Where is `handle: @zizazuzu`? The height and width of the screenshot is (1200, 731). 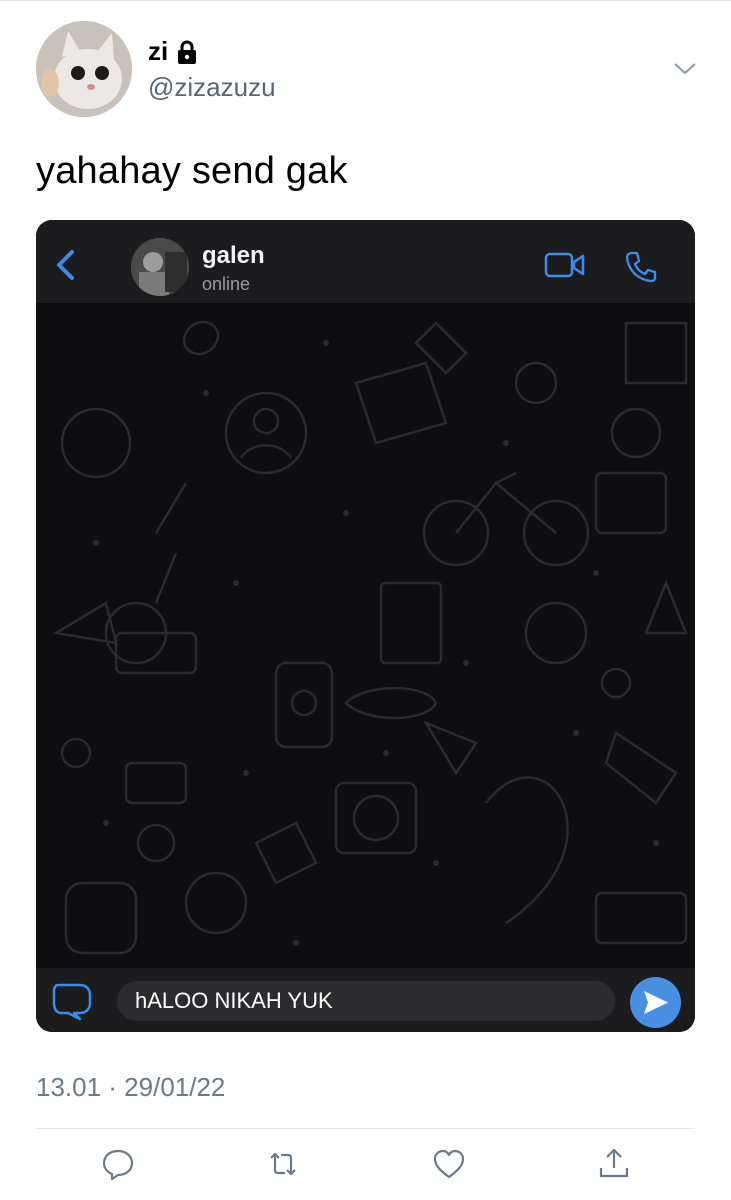
handle: @zizazuzu is located at coordinates (212, 87).